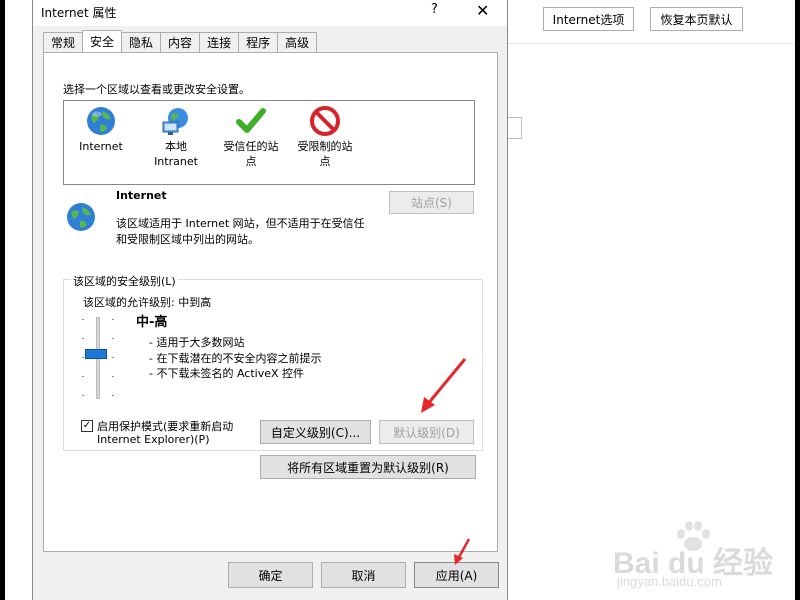 The image size is (800, 600). What do you see at coordinates (251, 154) in the screenshot?
I see `zone-trusted-label: 受信任的站 点` at bounding box center [251, 154].